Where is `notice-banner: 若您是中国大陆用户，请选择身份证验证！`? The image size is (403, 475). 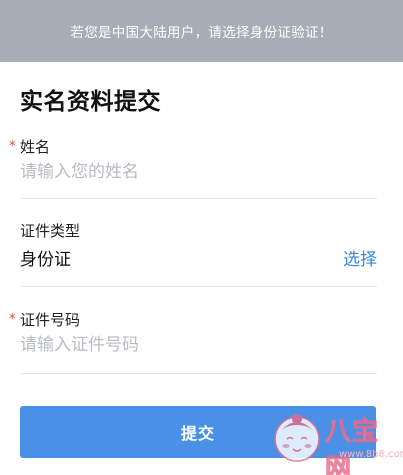
notice-banner: 若您是中国大陆用户，请选择身份证验证！ is located at coordinates (201, 31).